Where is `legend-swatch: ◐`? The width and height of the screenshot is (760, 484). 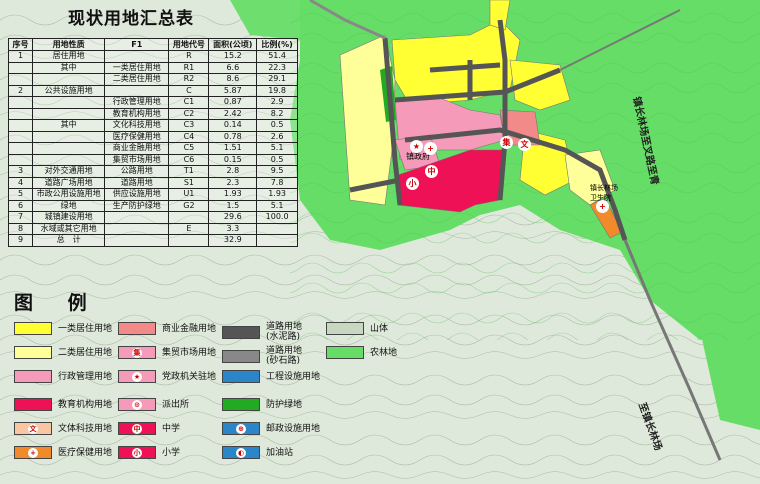 legend-swatch: ◐ is located at coordinates (241, 452).